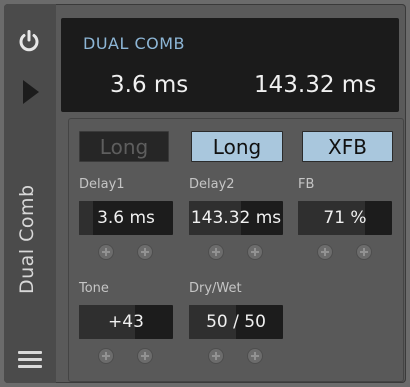 The height and width of the screenshot is (387, 410). I want to click on fb-value: 71 %, so click(345, 218).